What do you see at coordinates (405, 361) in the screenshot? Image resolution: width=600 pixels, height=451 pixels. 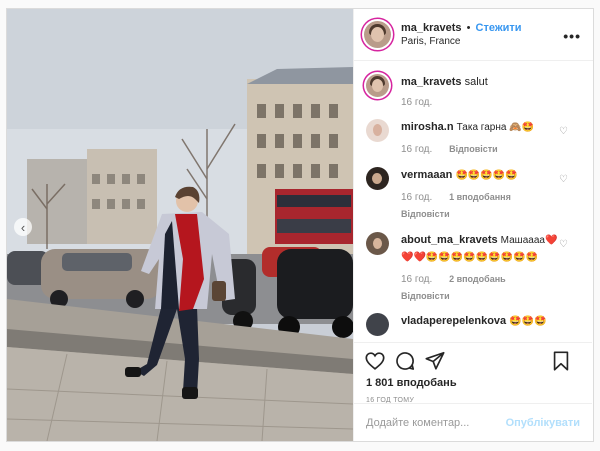 I see `comment-icon` at bounding box center [405, 361].